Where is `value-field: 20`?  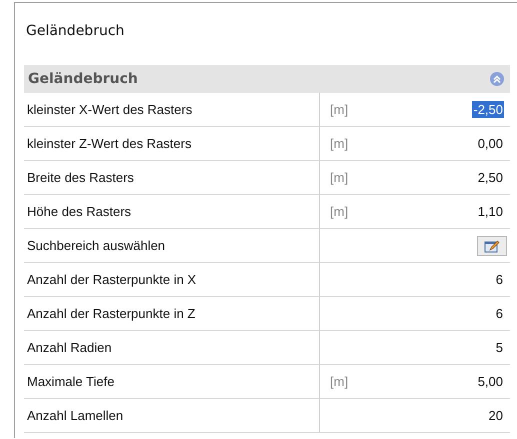
value-field: 20 is located at coordinates (496, 415).